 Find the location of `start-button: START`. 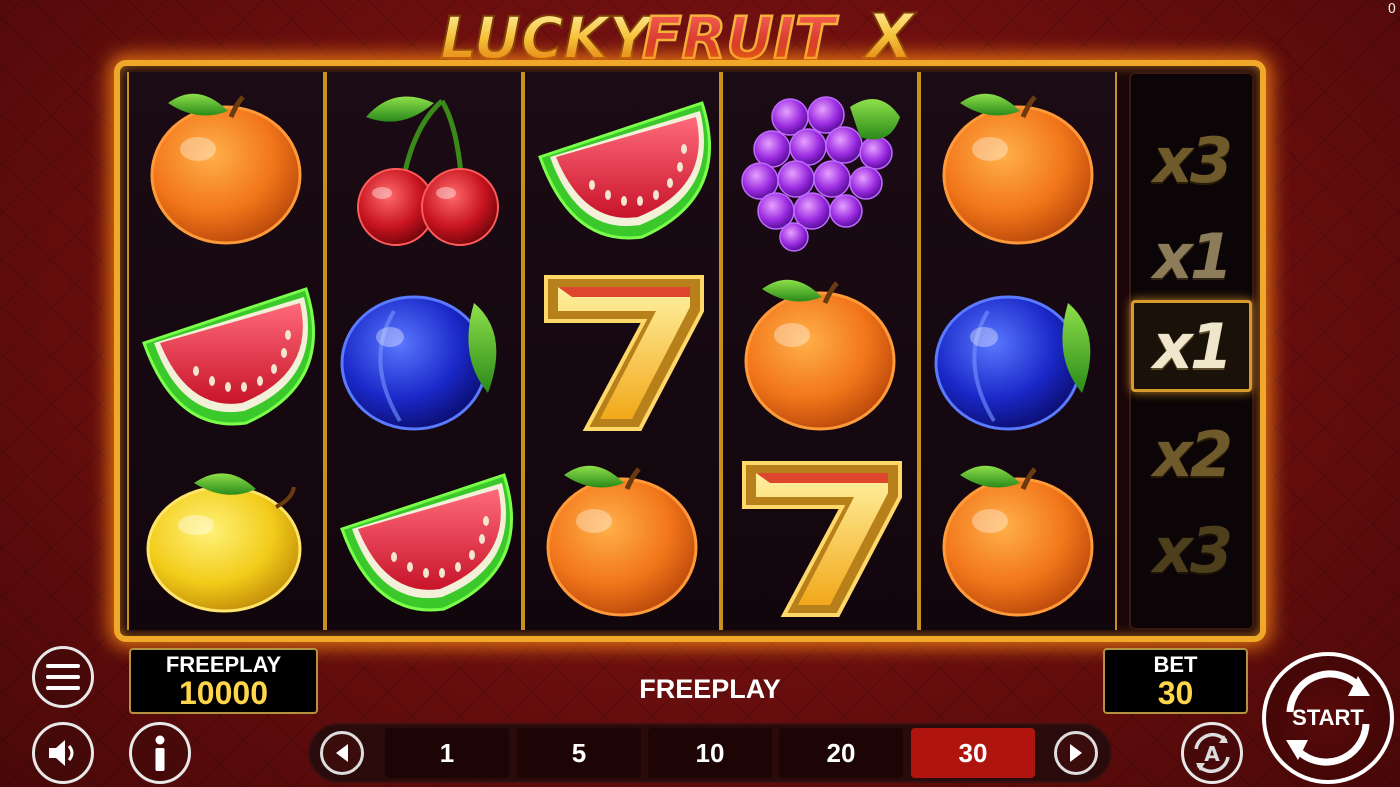

start-button: START is located at coordinates (1328, 718).